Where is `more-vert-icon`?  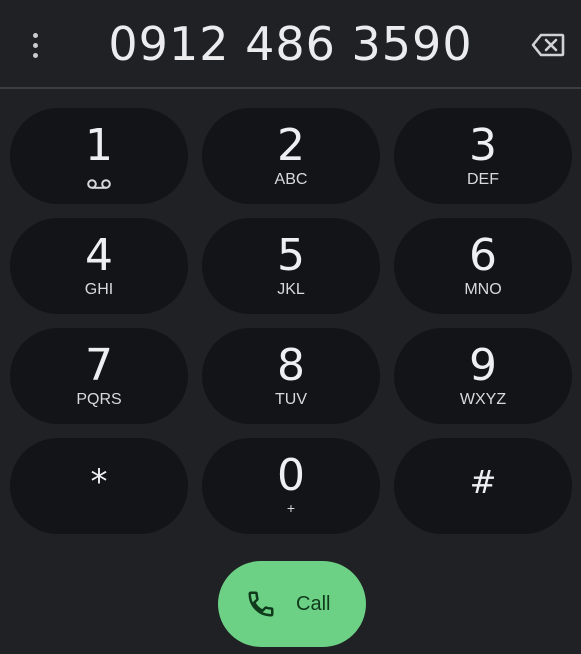
more-vert-icon is located at coordinates (35, 35).